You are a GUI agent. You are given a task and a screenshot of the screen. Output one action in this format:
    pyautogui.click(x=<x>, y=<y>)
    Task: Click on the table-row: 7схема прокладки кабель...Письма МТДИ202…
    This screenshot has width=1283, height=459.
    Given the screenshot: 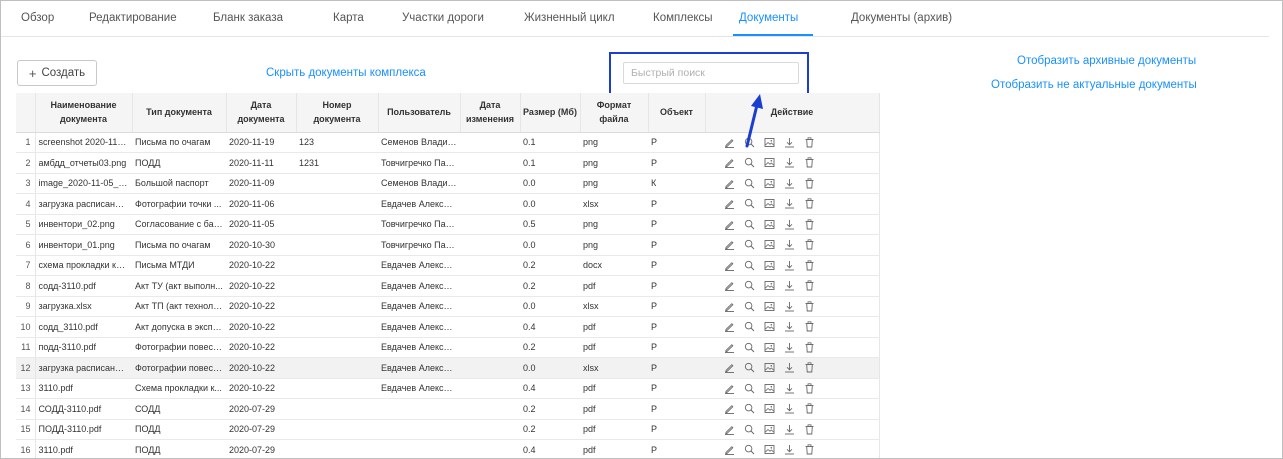 What is the action you would take?
    pyautogui.click(x=448, y=265)
    